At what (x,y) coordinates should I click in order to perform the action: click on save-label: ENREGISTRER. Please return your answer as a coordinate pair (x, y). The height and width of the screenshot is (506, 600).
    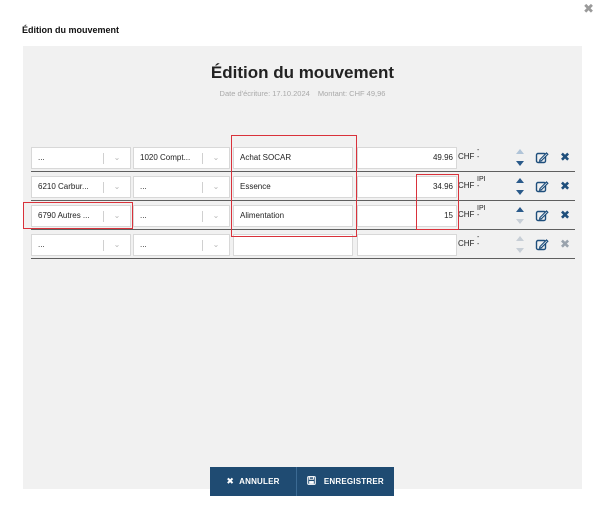
    Looking at the image, I should click on (353, 481).